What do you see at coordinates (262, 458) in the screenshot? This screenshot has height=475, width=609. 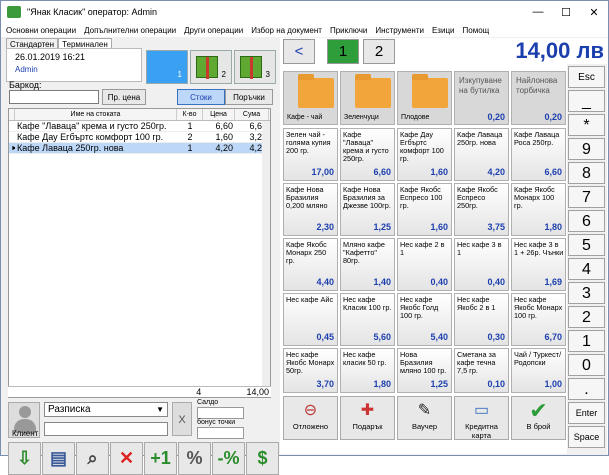 I see `money-icon: $` at bounding box center [262, 458].